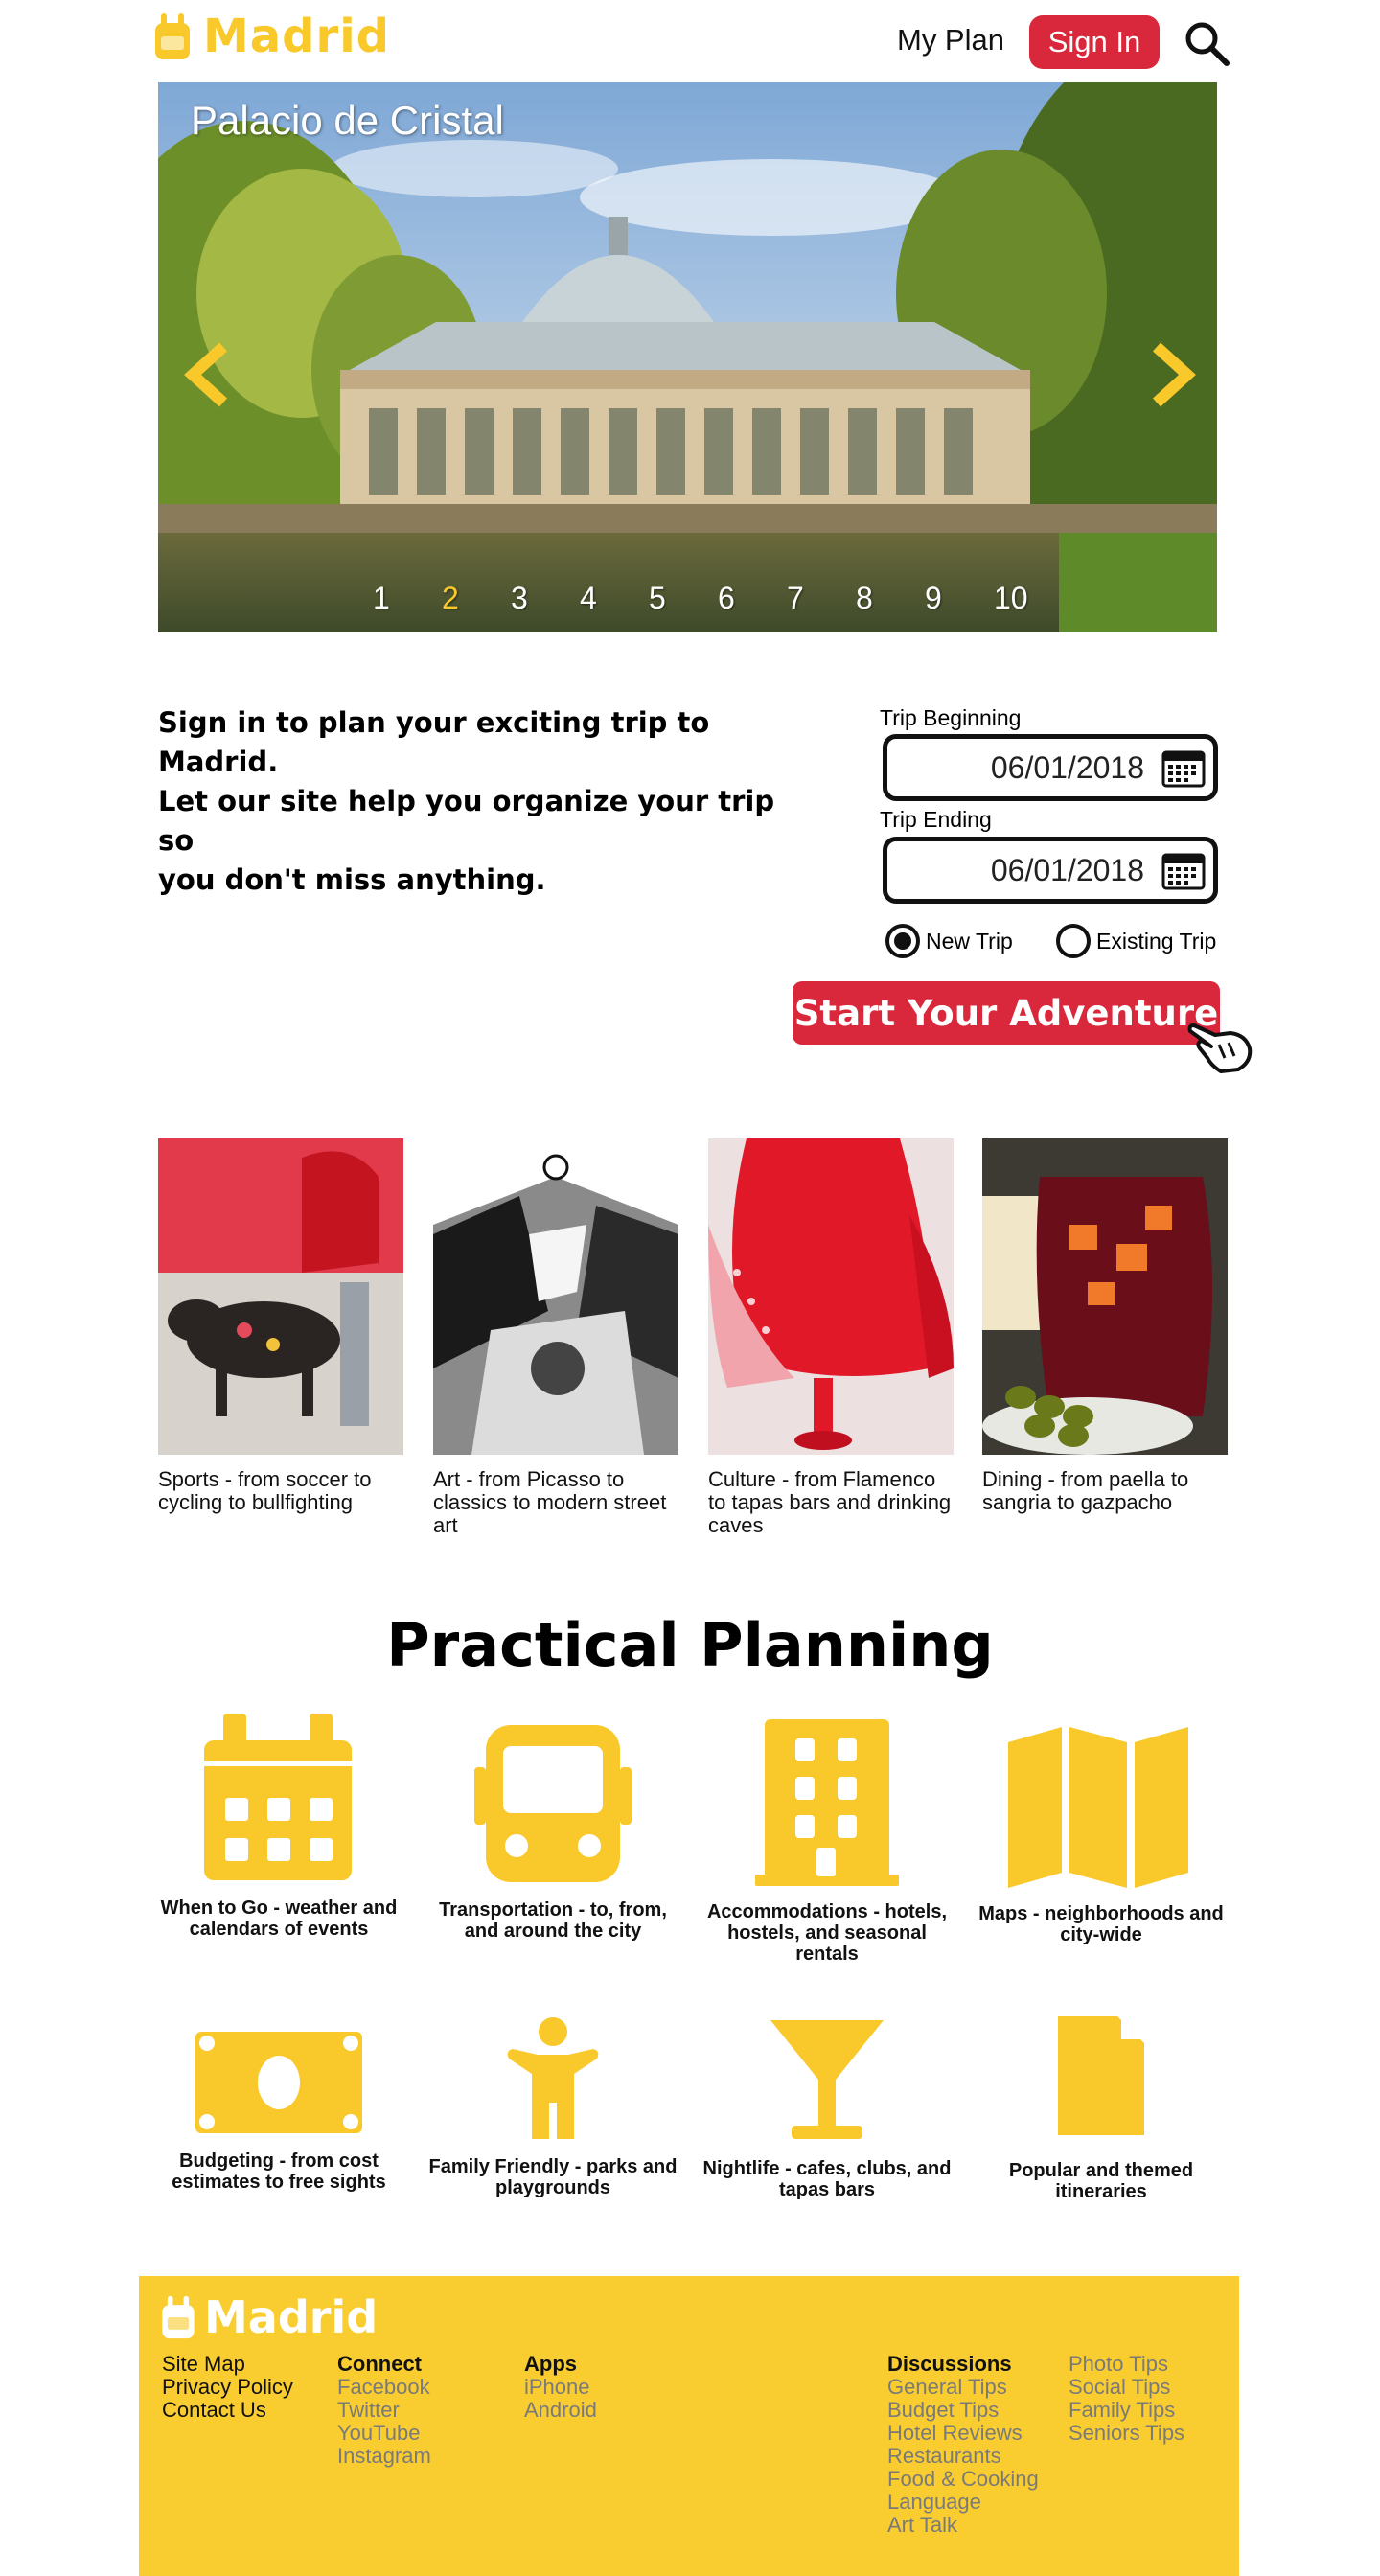 The image size is (1380, 2576). I want to click on pp-family-friendly: Family Friendly - parks and playgrounds, so click(553, 2110).